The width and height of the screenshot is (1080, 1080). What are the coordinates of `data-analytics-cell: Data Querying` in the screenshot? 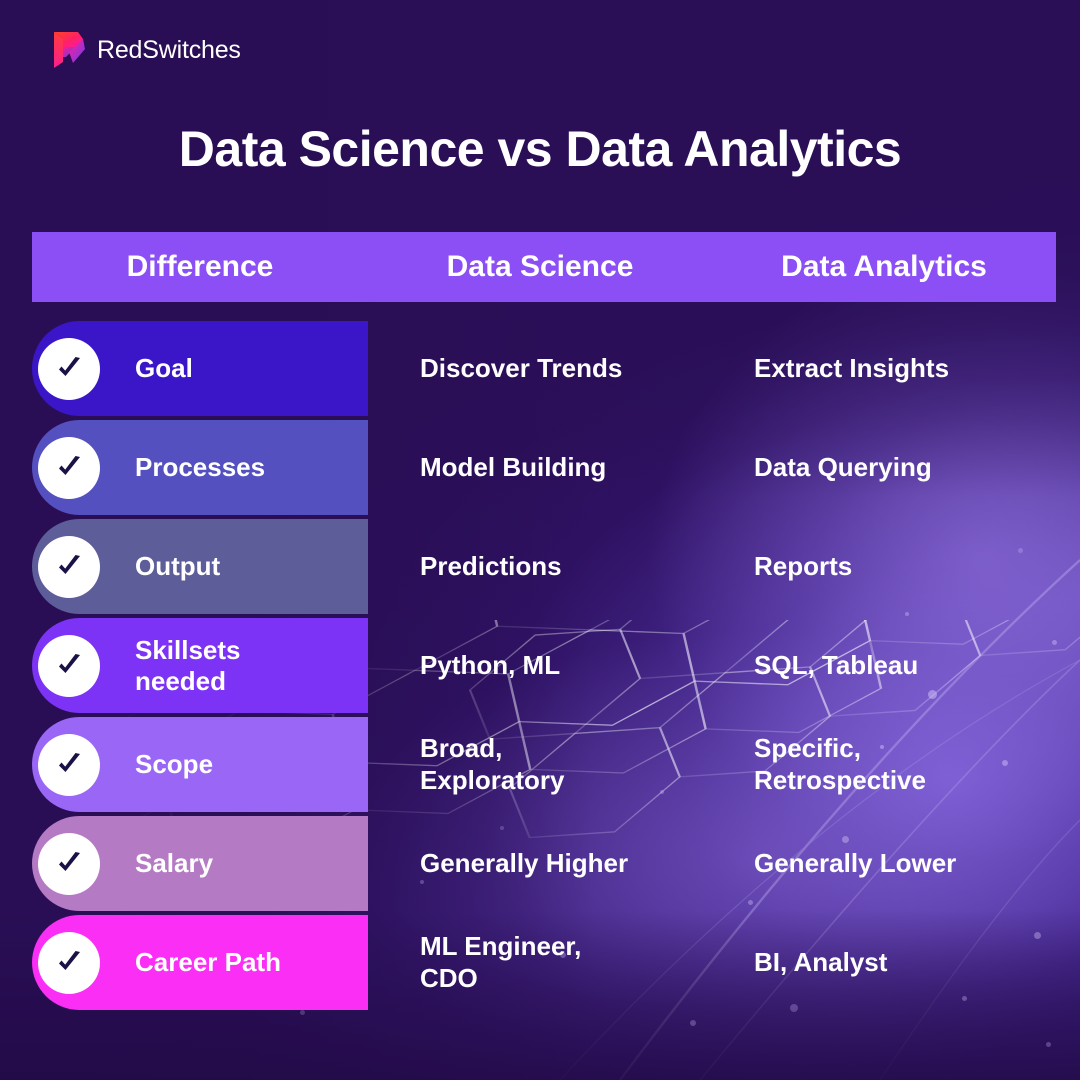 It's located at (884, 467).